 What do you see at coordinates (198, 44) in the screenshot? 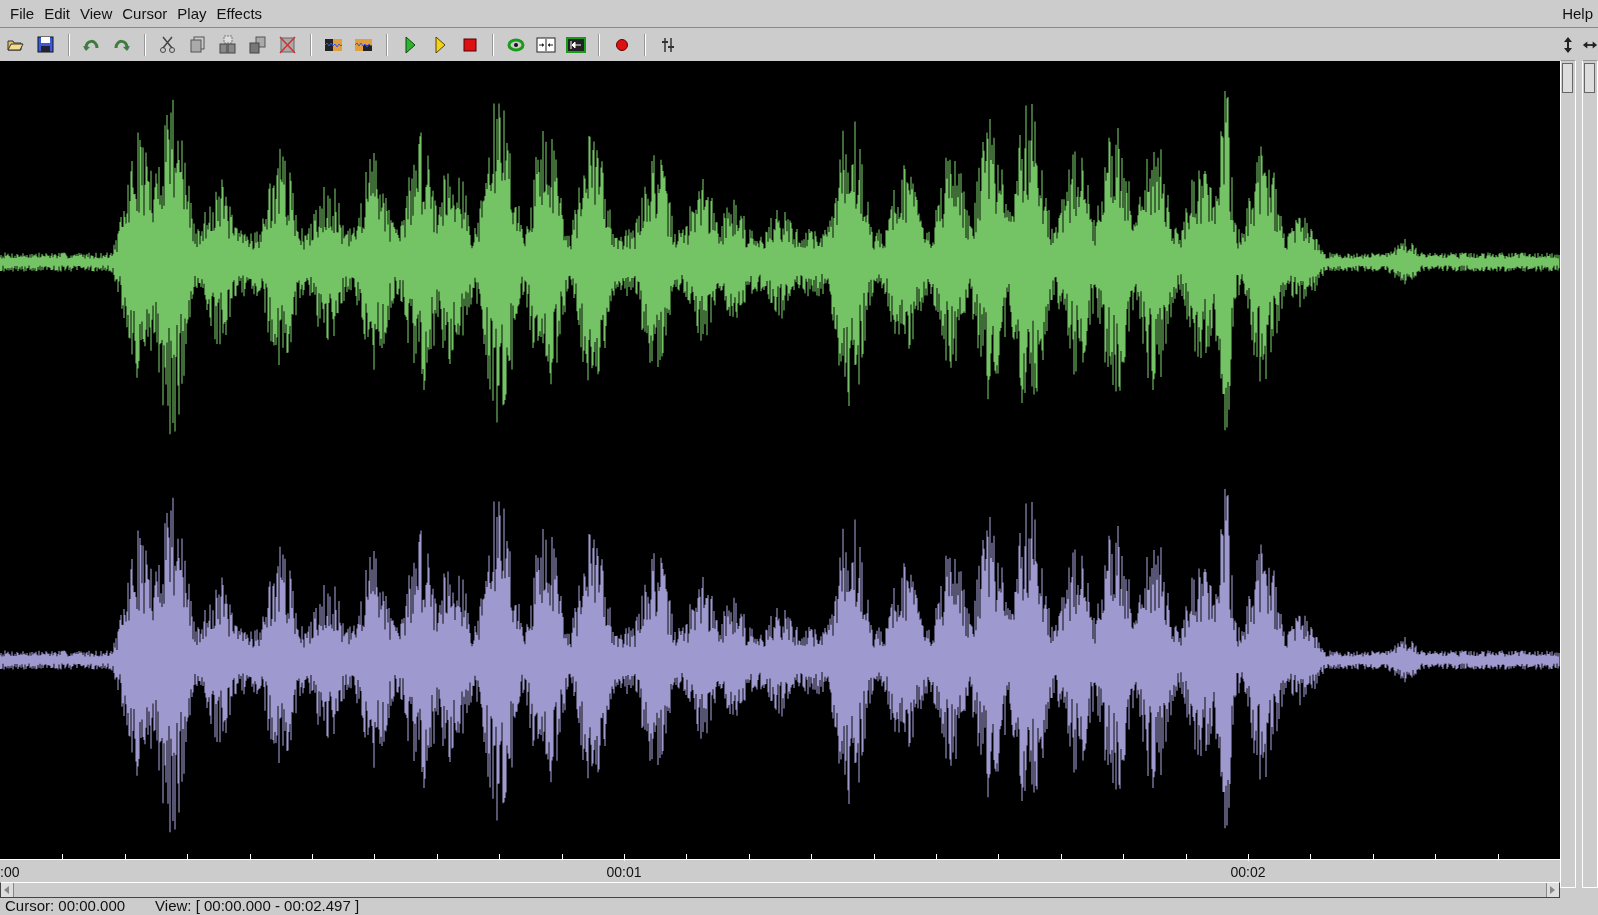
I see `copy-pages-icon` at bounding box center [198, 44].